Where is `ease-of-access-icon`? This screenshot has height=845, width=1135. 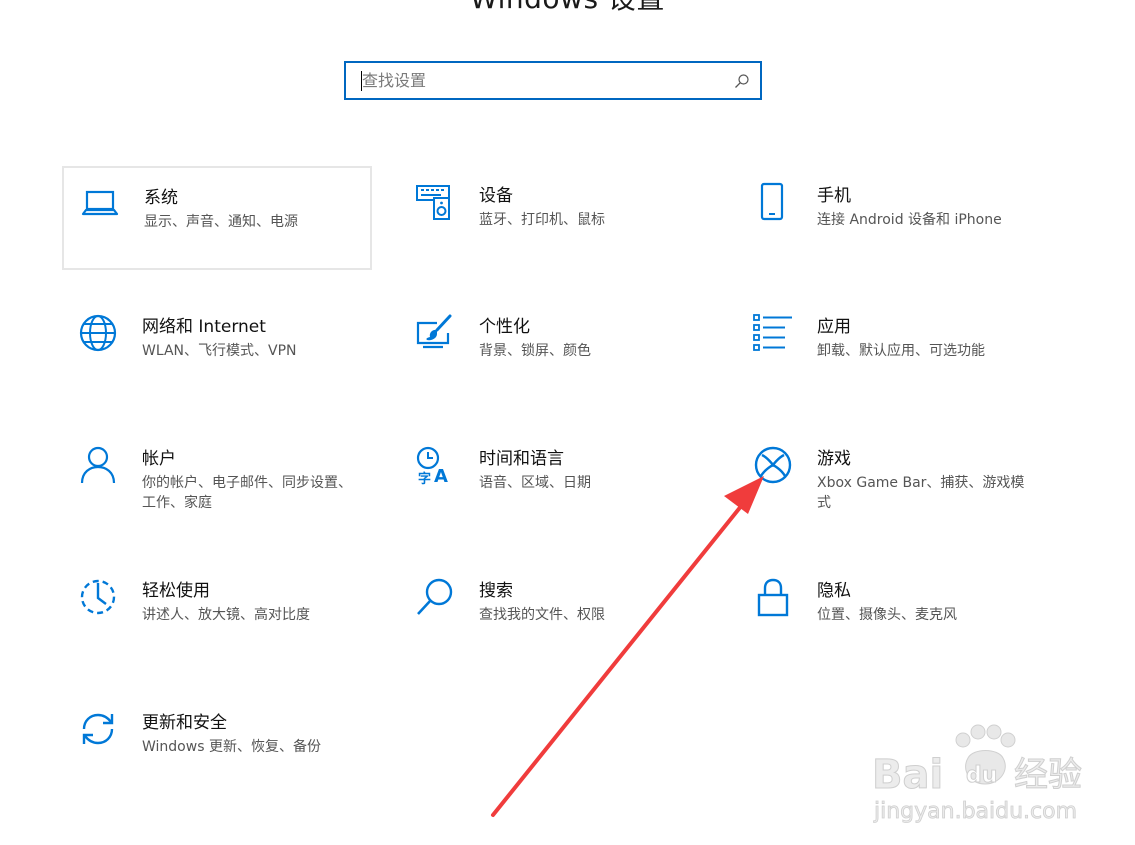
ease-of-access-icon is located at coordinates (98, 597).